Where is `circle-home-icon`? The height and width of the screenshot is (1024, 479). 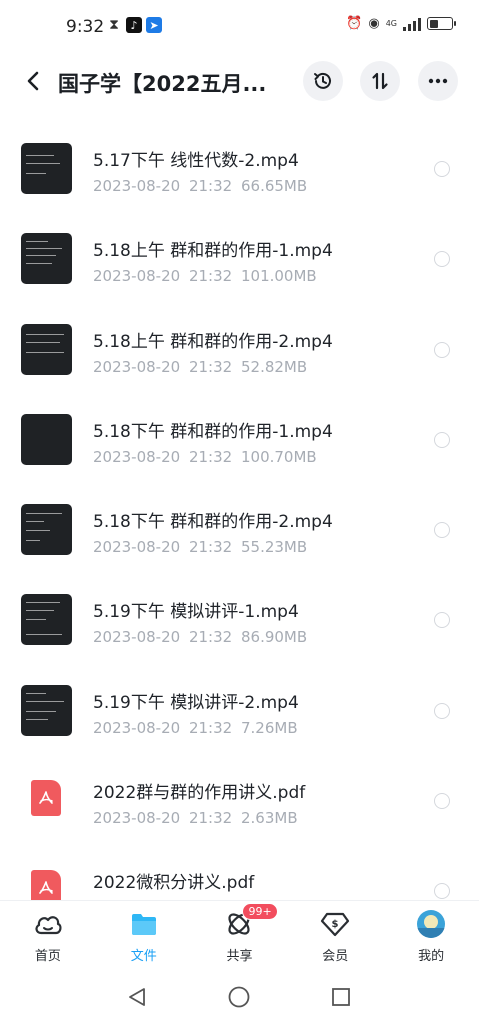
circle-home-icon is located at coordinates (239, 997).